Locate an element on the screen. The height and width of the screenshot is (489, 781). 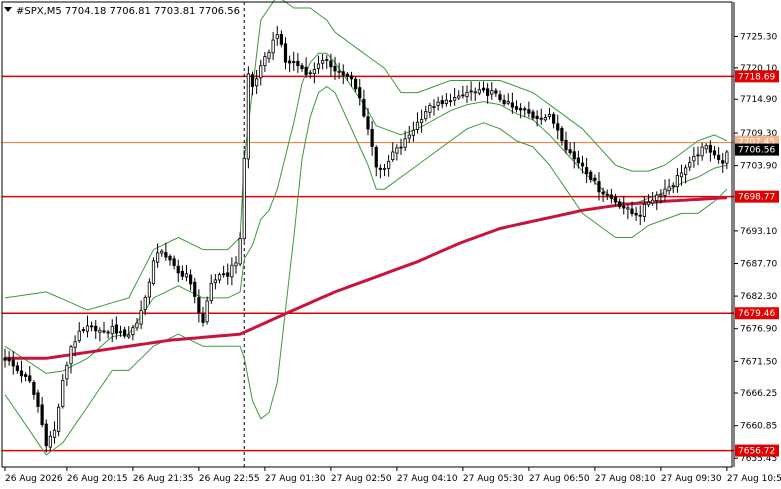
level-price-label-3: 7656.72 is located at coordinates (757, 450).